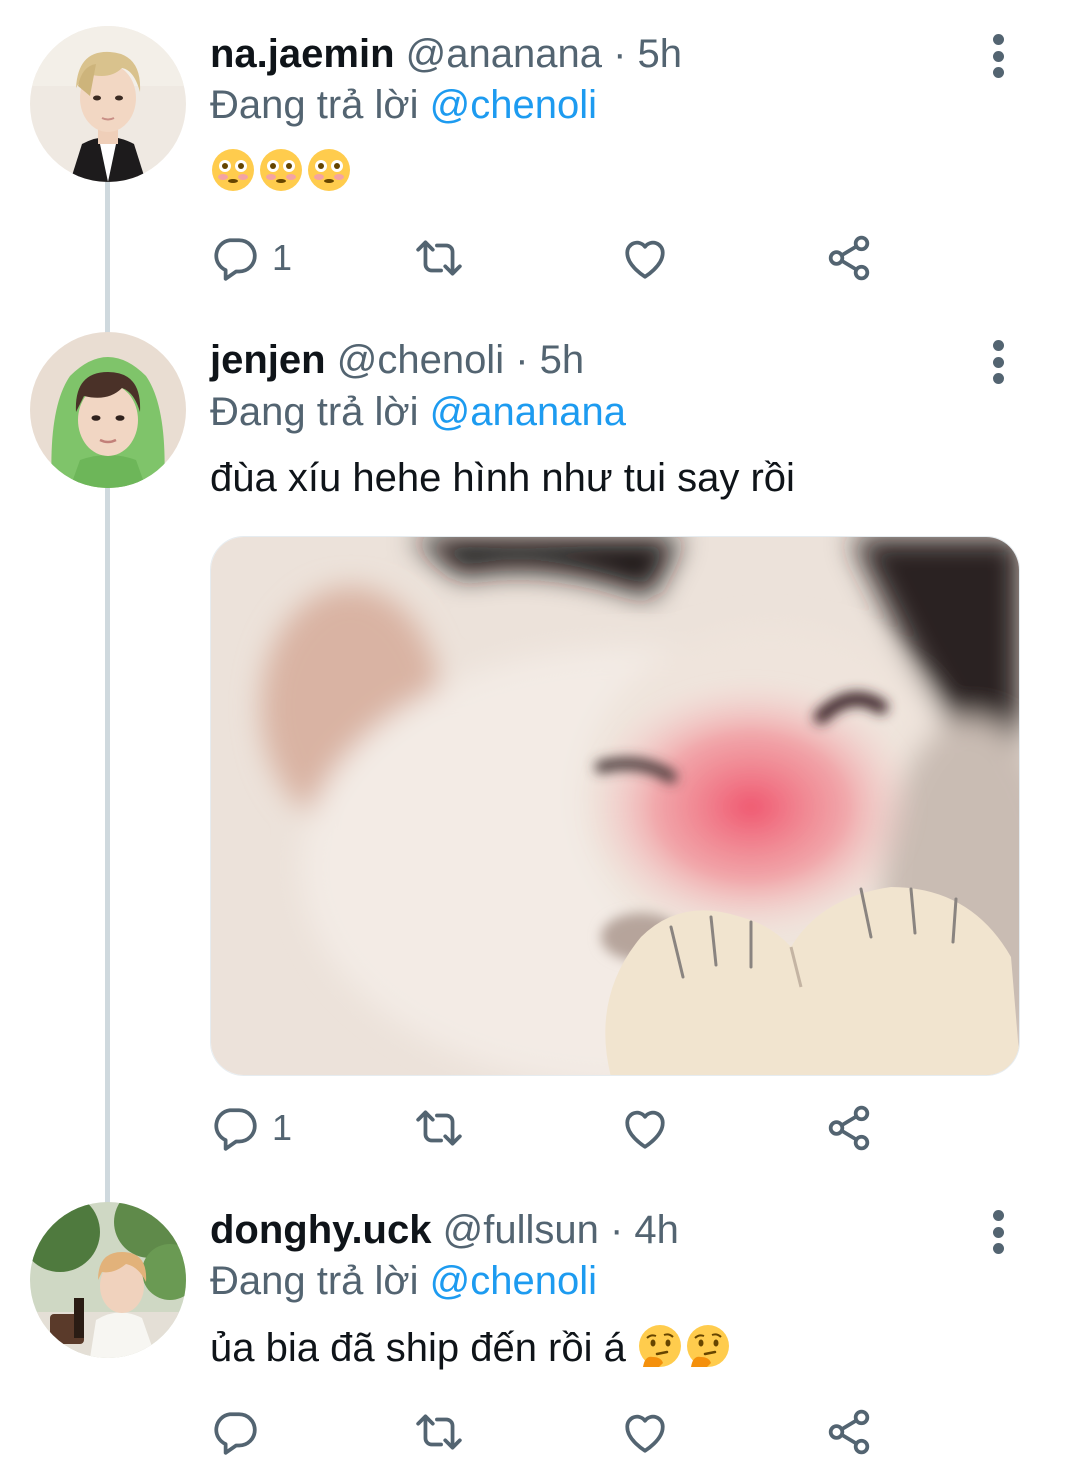 This screenshot has height=1475, width=1080. Describe the element at coordinates (550, 1128) in the screenshot. I see `tweet-actions: 1` at that location.